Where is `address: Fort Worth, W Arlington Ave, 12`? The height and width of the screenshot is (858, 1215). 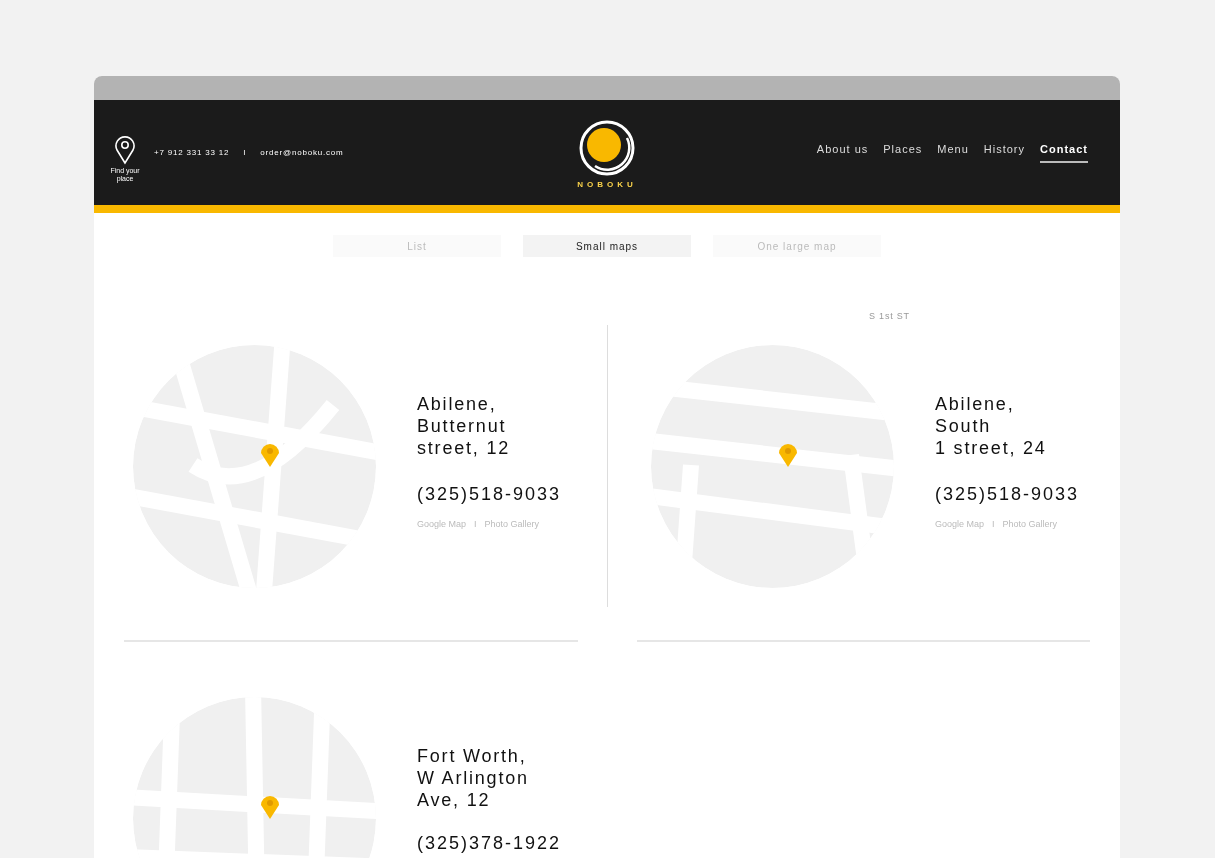 address: Fort Worth, W Arlington Ave, 12 is located at coordinates (473, 778).